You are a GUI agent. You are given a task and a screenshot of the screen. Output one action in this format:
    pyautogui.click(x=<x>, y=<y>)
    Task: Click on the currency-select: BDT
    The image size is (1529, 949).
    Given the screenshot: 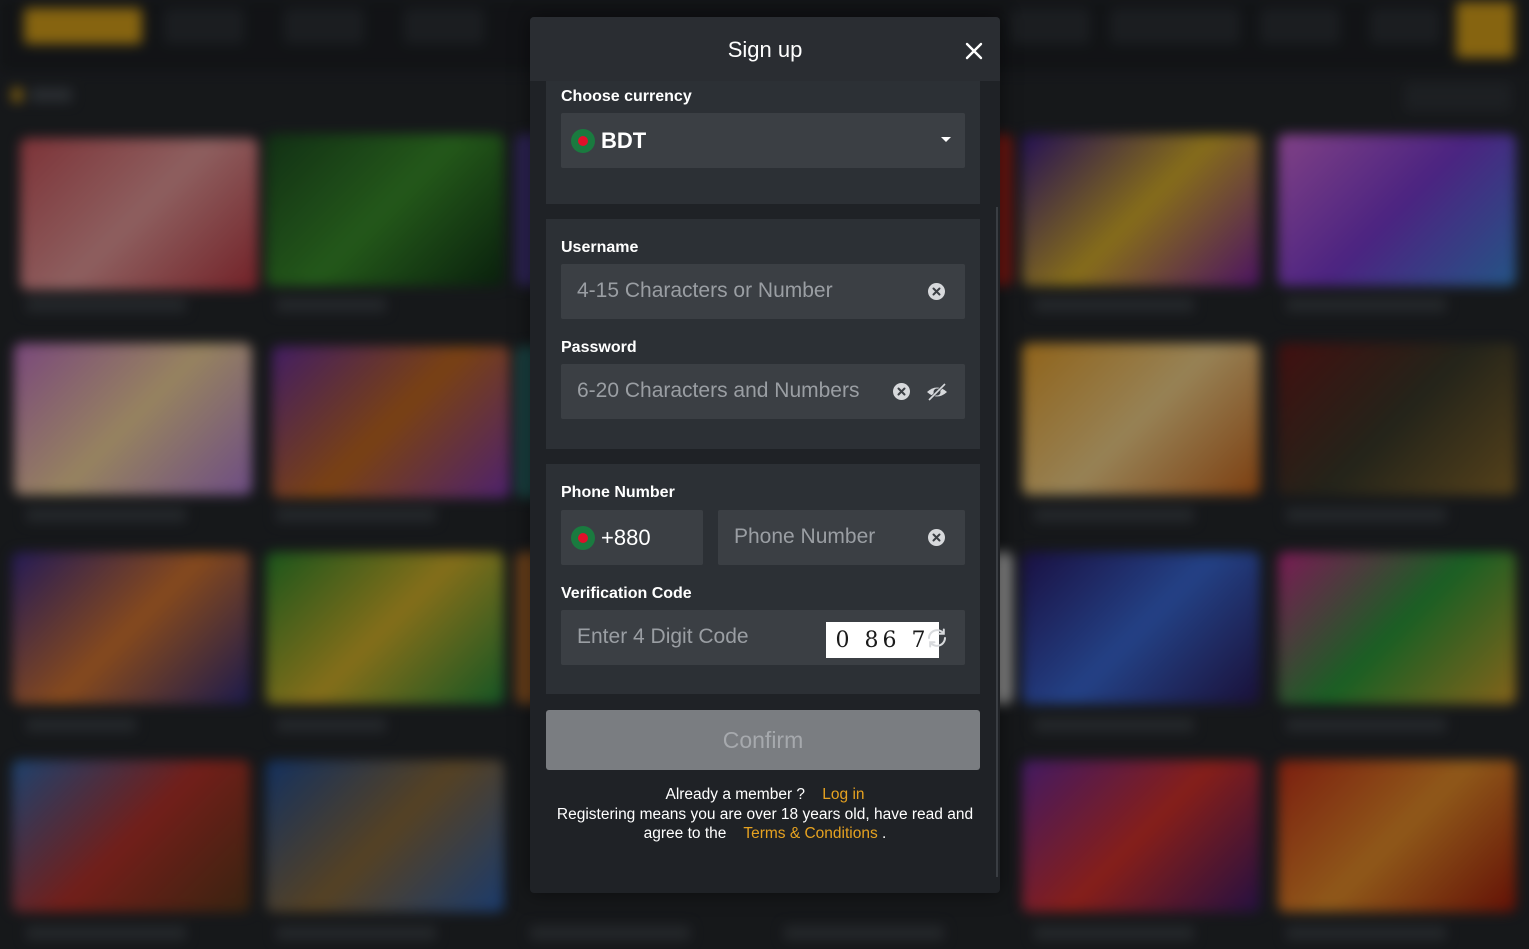 What is the action you would take?
    pyautogui.click(x=763, y=140)
    